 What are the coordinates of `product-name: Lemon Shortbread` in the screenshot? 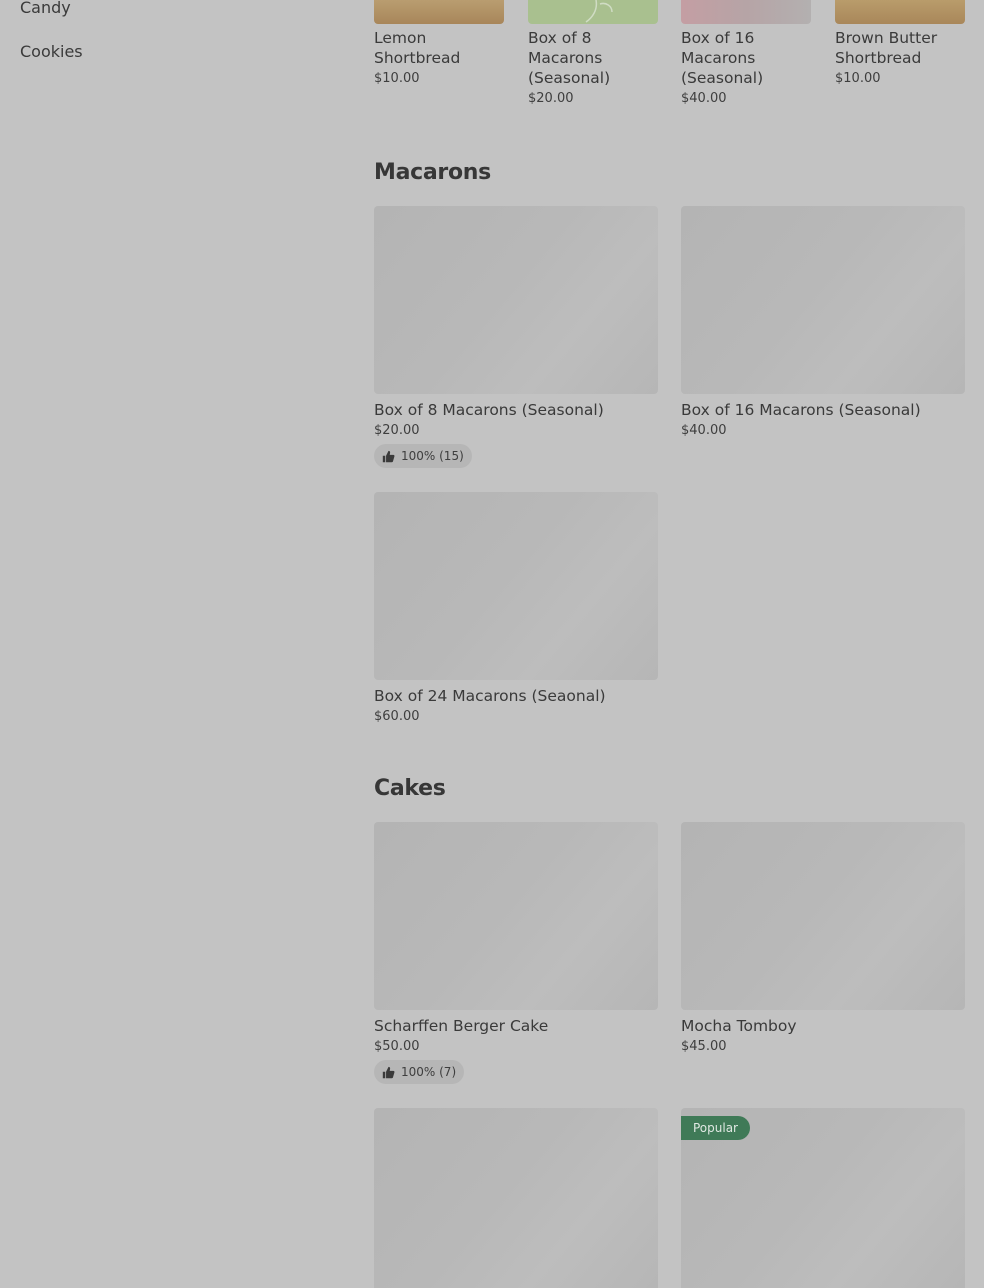 It's located at (417, 48).